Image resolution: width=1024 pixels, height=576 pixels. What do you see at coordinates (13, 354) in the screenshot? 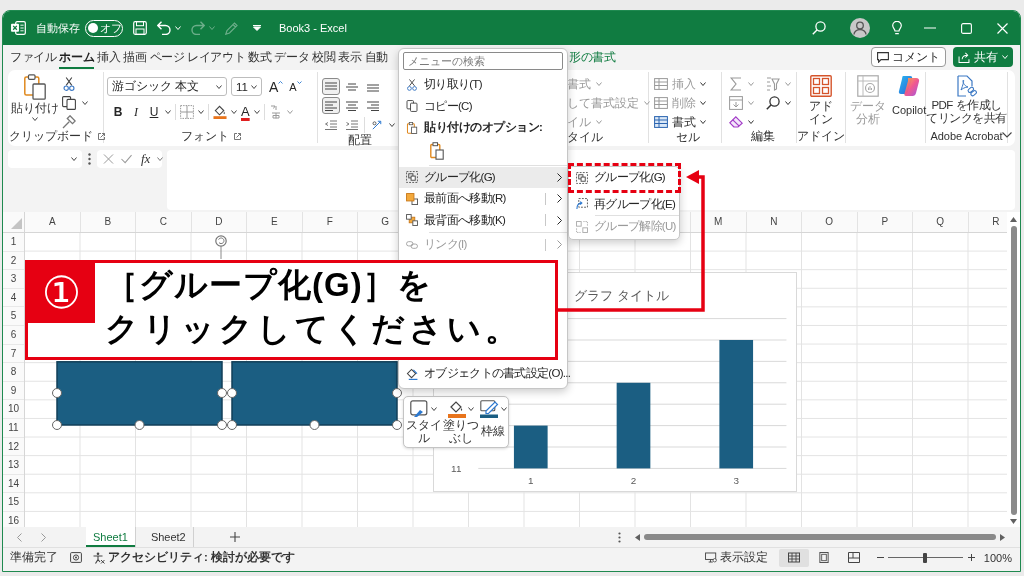
I see `row-header: 7` at bounding box center [13, 354].